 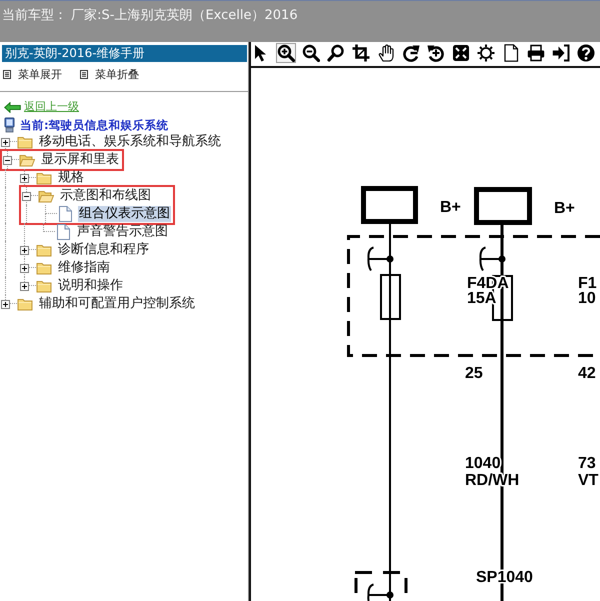 I want to click on search-icon, so click(x=336, y=53).